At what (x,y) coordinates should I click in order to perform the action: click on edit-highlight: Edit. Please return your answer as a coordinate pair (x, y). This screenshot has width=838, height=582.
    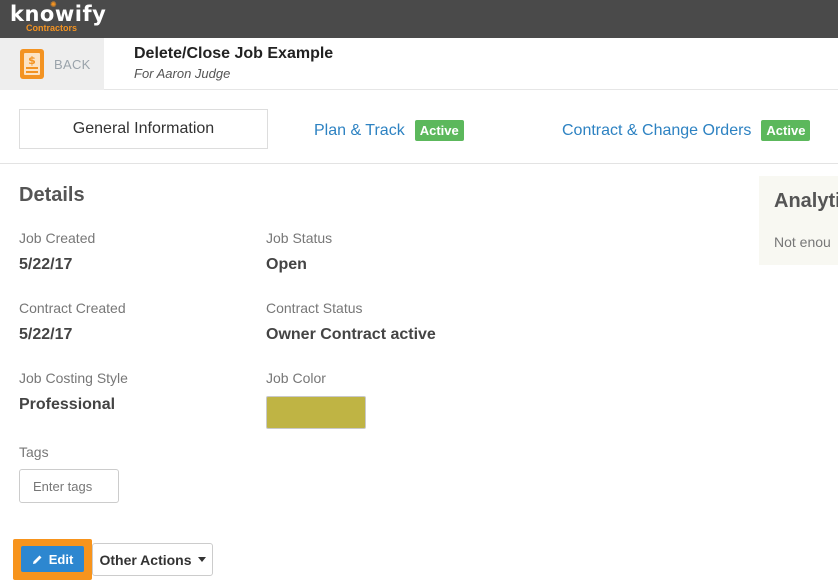
    Looking at the image, I should click on (52, 559).